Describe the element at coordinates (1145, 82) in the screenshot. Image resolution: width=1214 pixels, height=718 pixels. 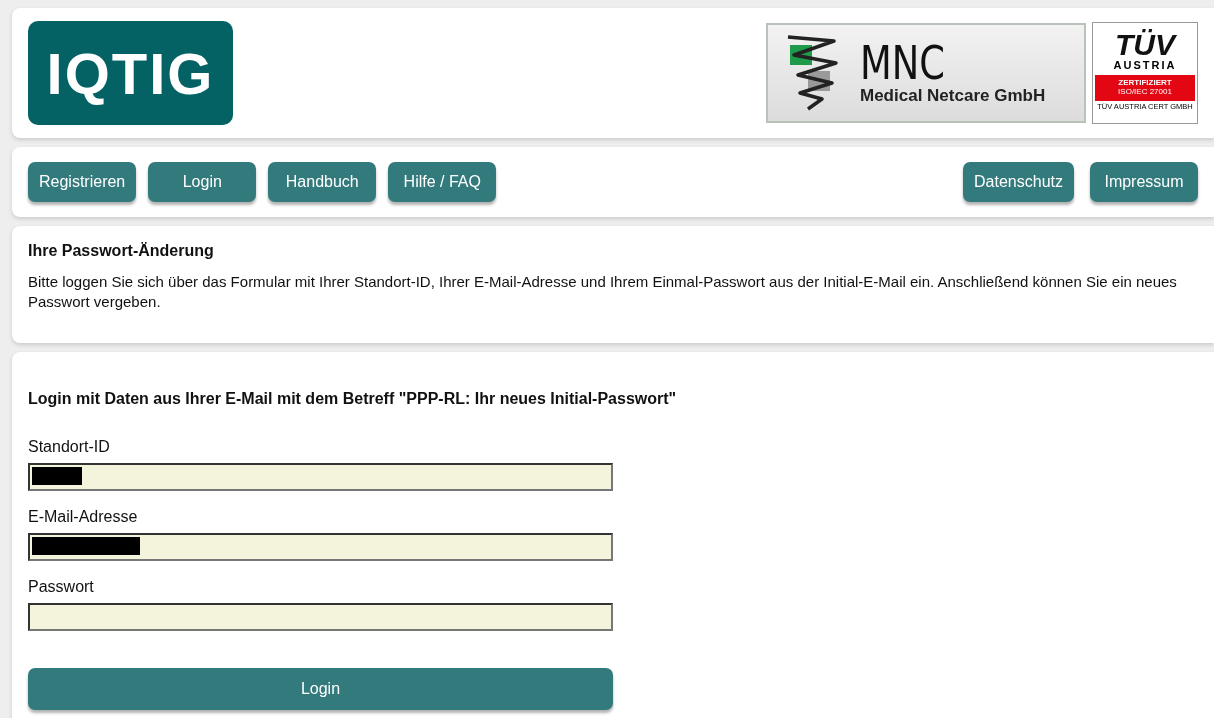
I see `cert-badge-title: ZERTIFIZIERT` at that location.